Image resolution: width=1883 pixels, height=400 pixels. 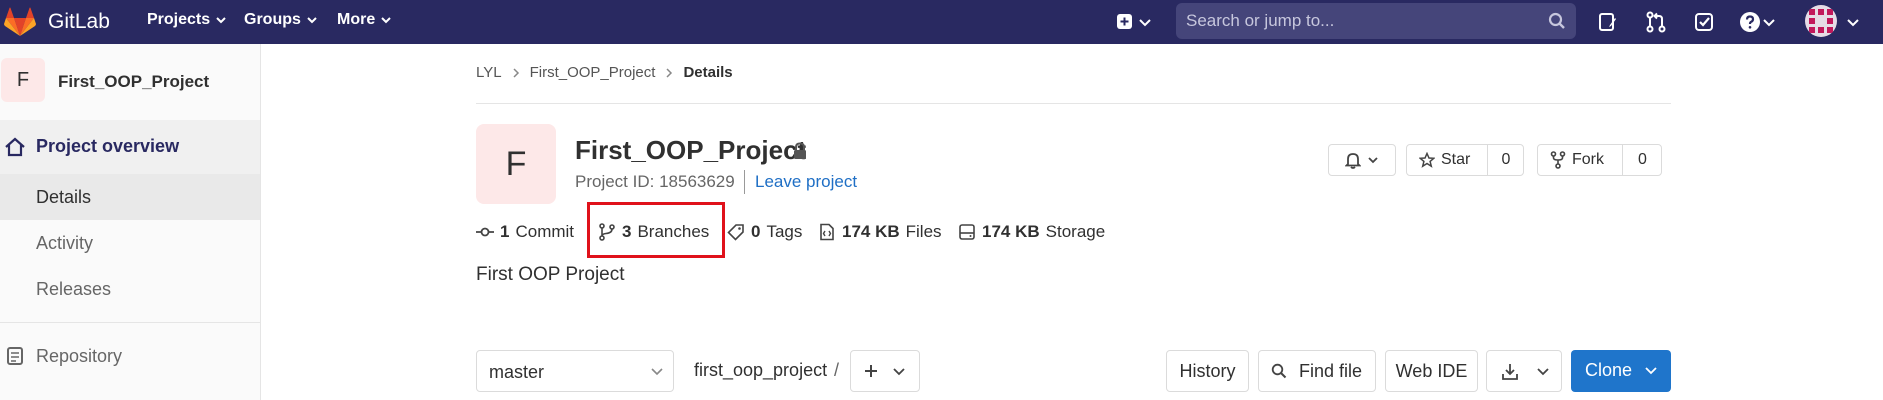 I want to click on breadcrumb-current: Details, so click(x=707, y=72).